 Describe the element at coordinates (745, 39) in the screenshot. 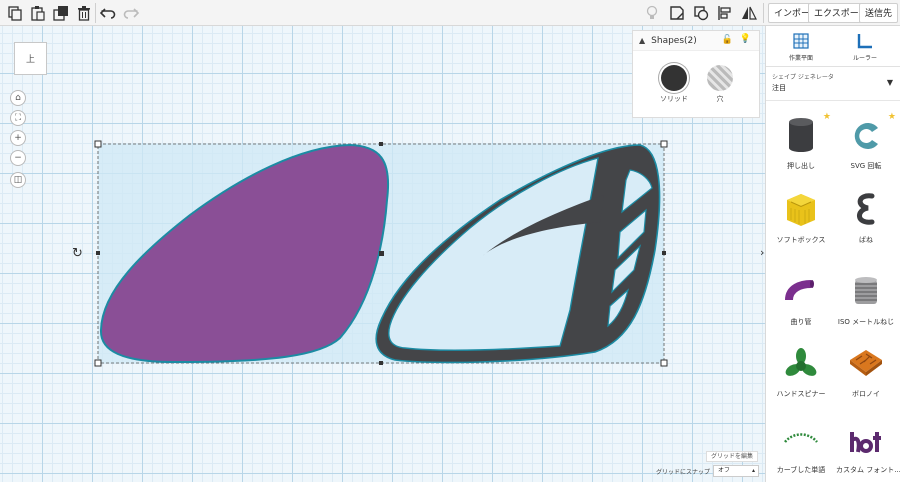

I see `visibility-bulb-icon: 💡` at that location.